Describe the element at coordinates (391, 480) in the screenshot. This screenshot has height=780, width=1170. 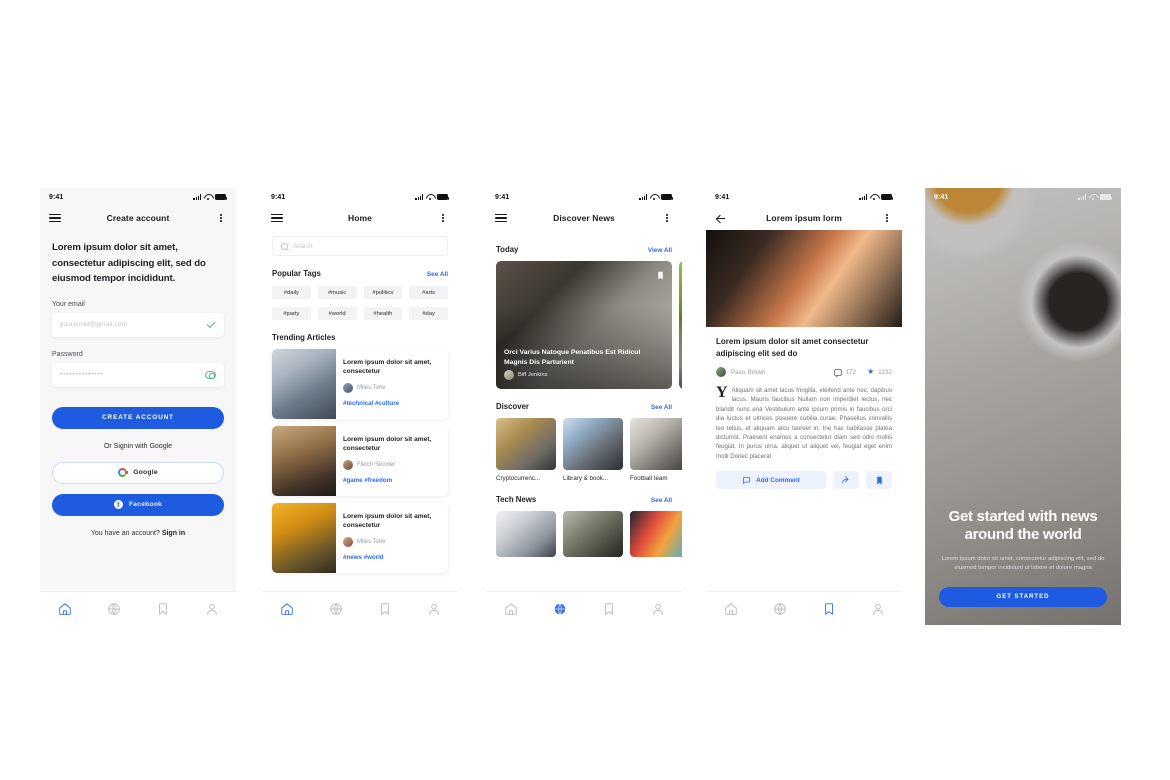
I see `article-tags: #game #freedom` at that location.